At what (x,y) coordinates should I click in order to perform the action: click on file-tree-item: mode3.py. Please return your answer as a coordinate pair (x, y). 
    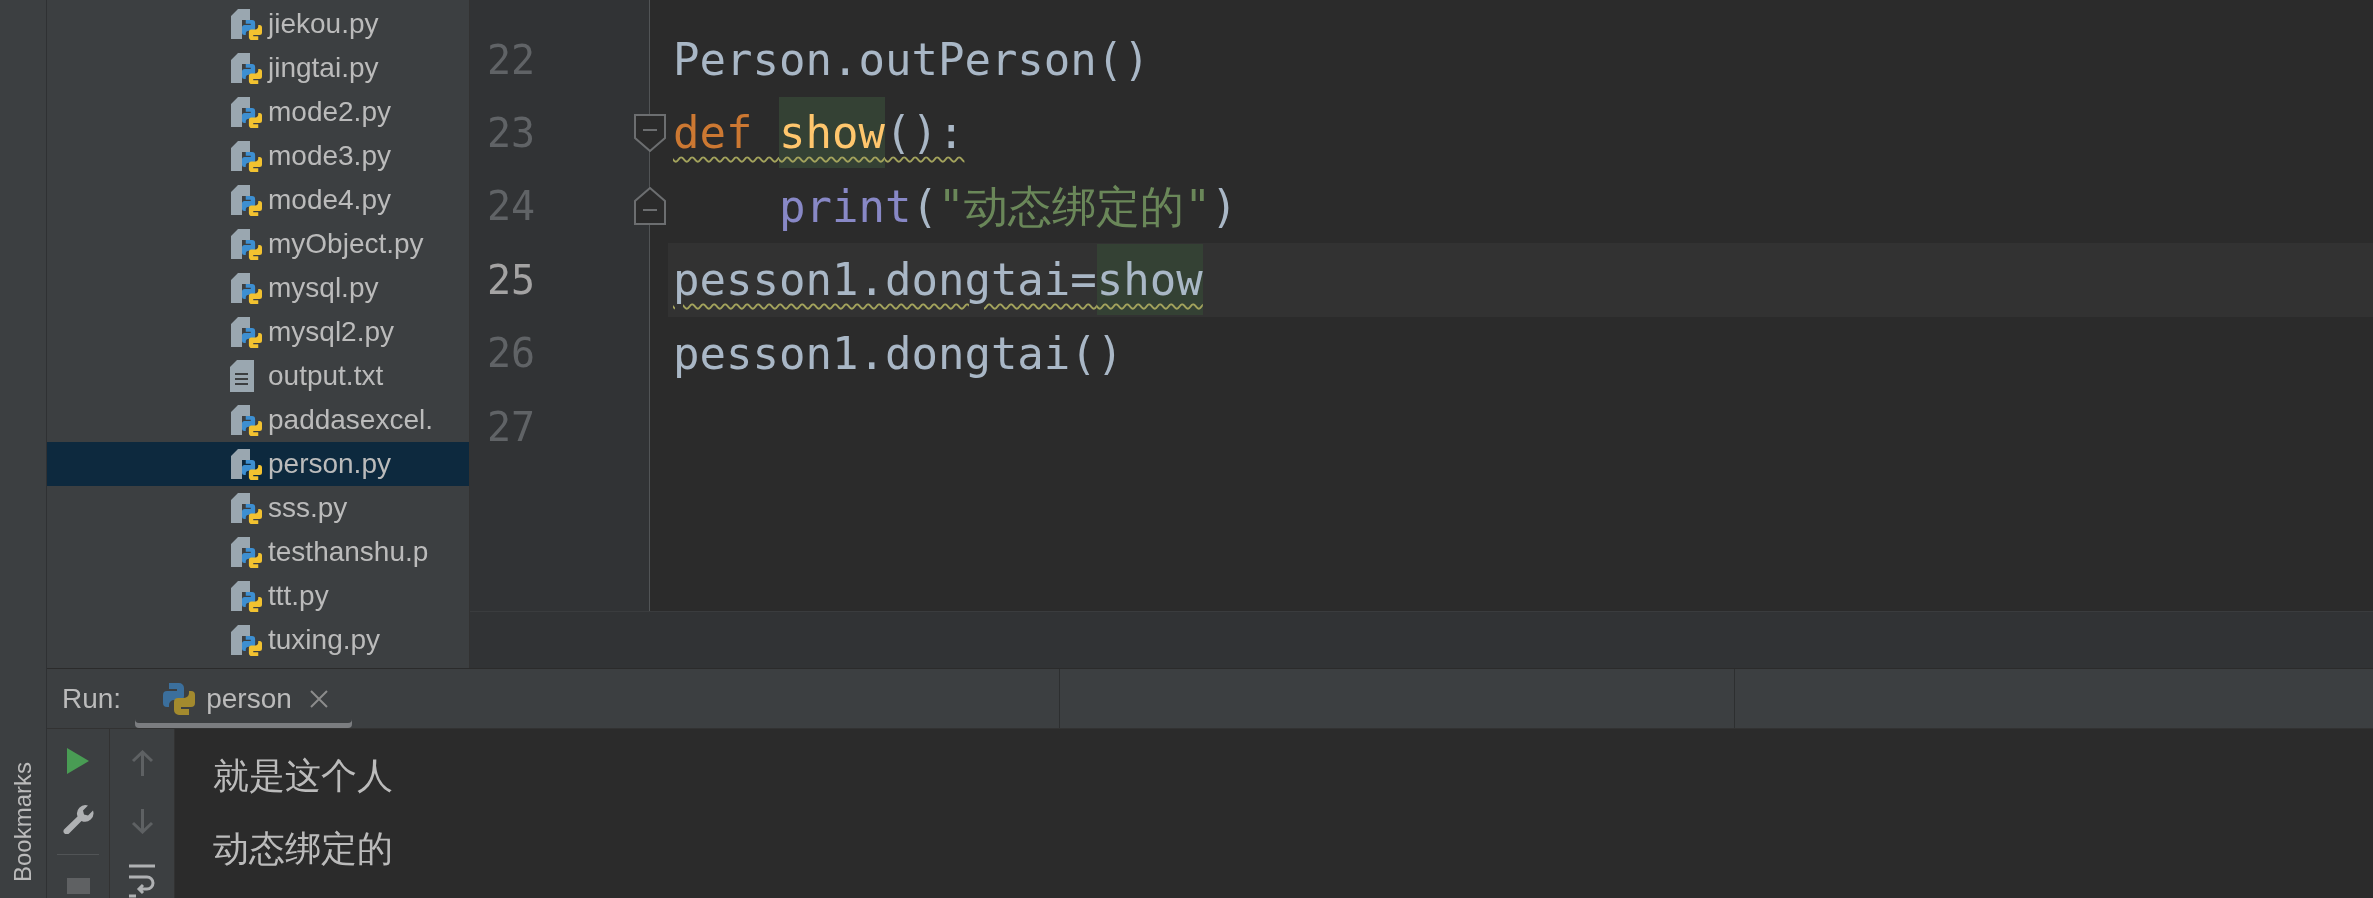
    Looking at the image, I should click on (258, 156).